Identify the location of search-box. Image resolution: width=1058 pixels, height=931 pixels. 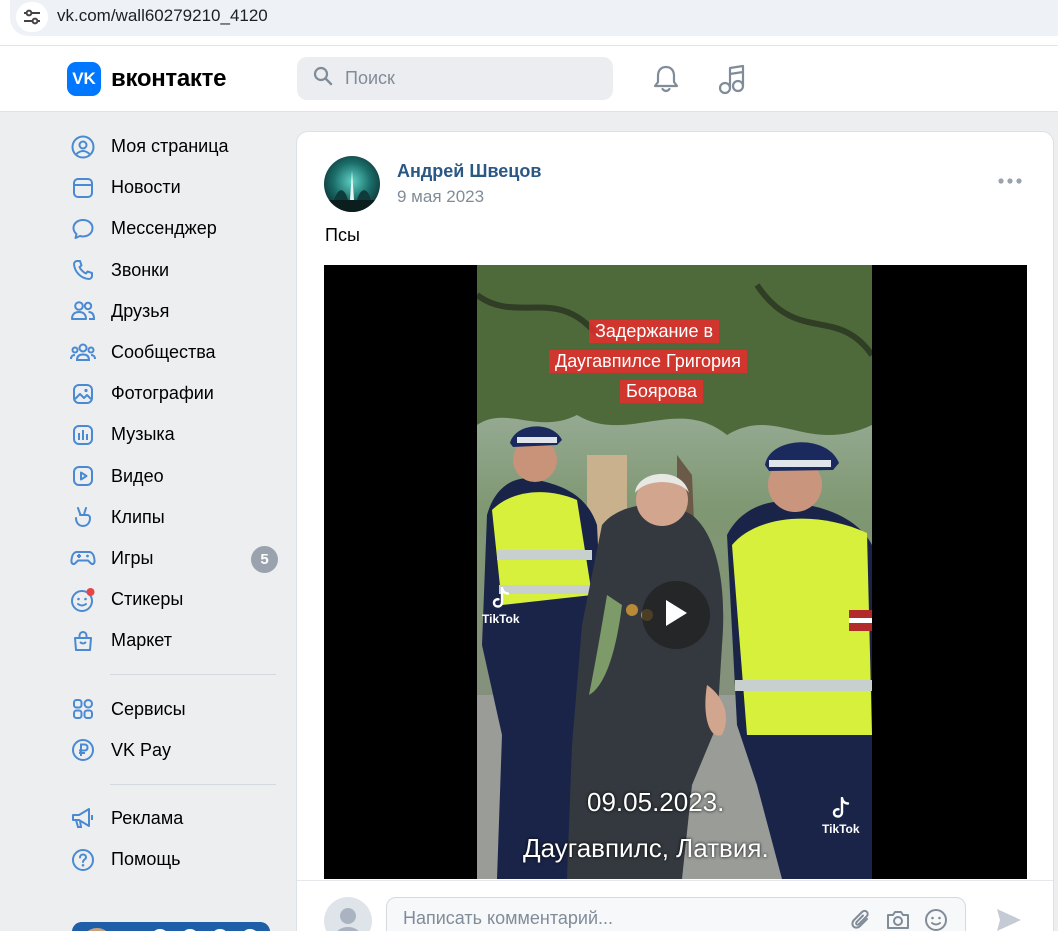
(455, 78).